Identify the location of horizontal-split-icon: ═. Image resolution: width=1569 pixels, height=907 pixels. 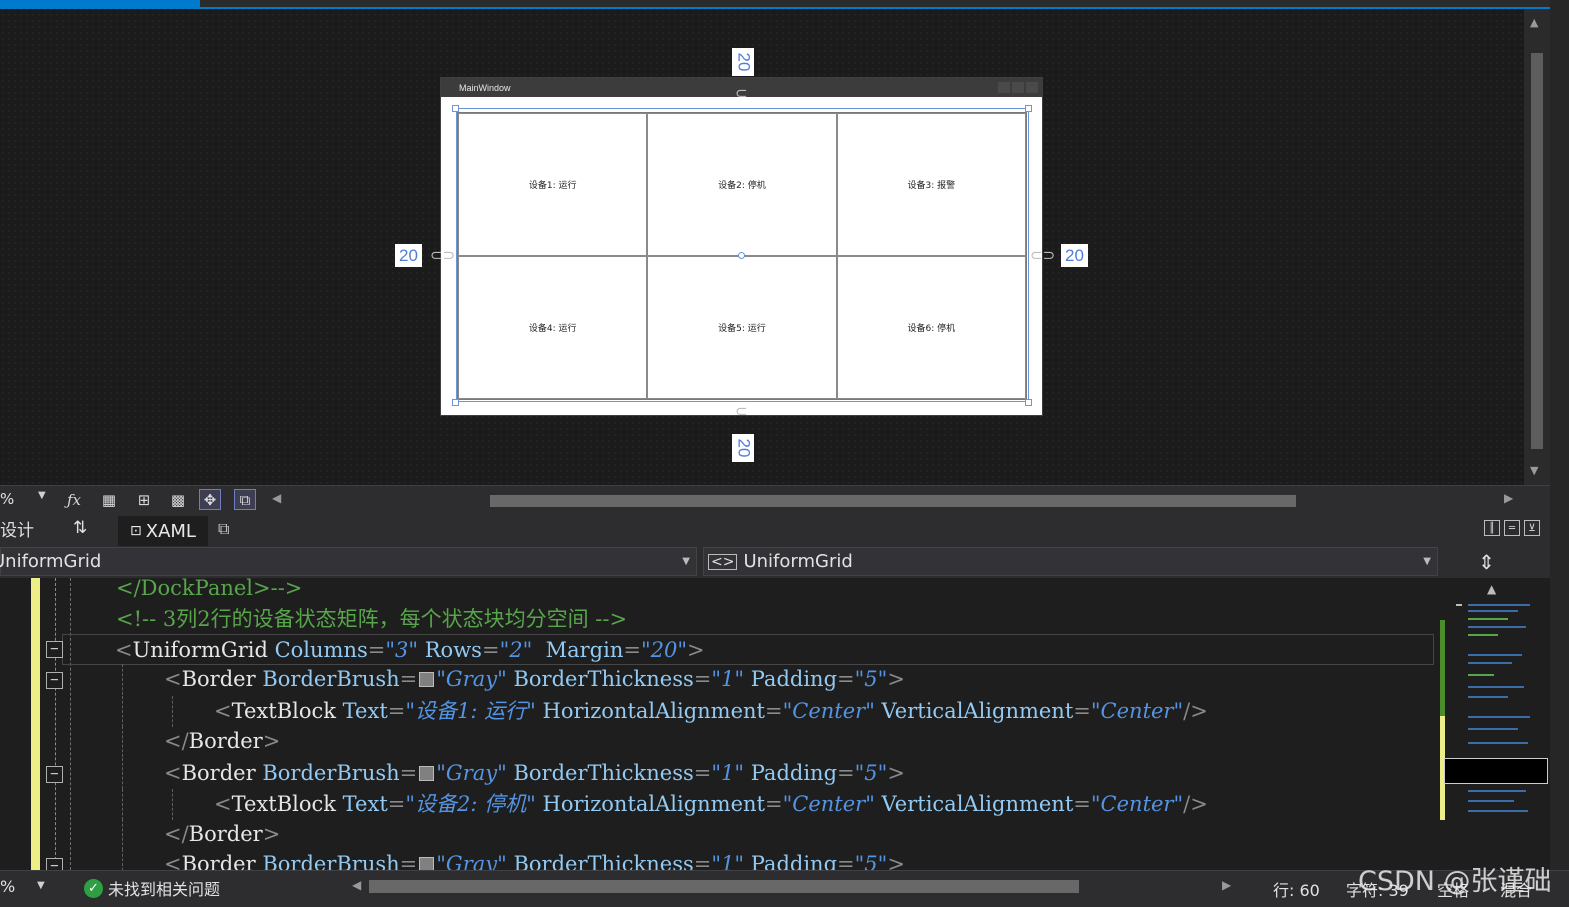
(1512, 528).